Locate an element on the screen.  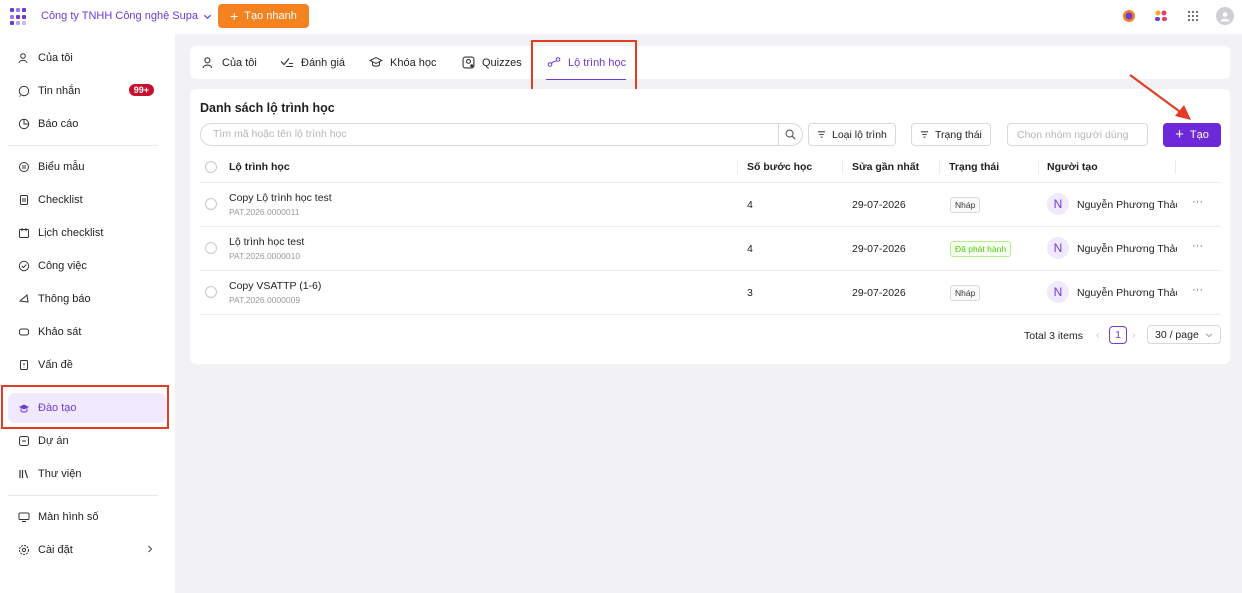
notification-icon is located at coordinates (1129, 16).